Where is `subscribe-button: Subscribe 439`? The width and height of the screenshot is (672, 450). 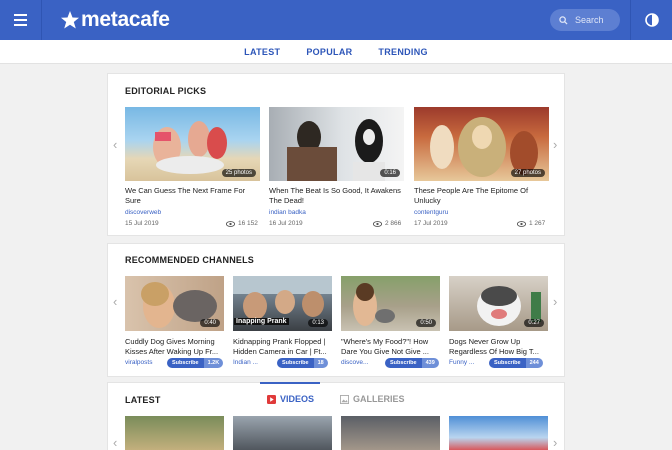 subscribe-button: Subscribe 439 is located at coordinates (412, 363).